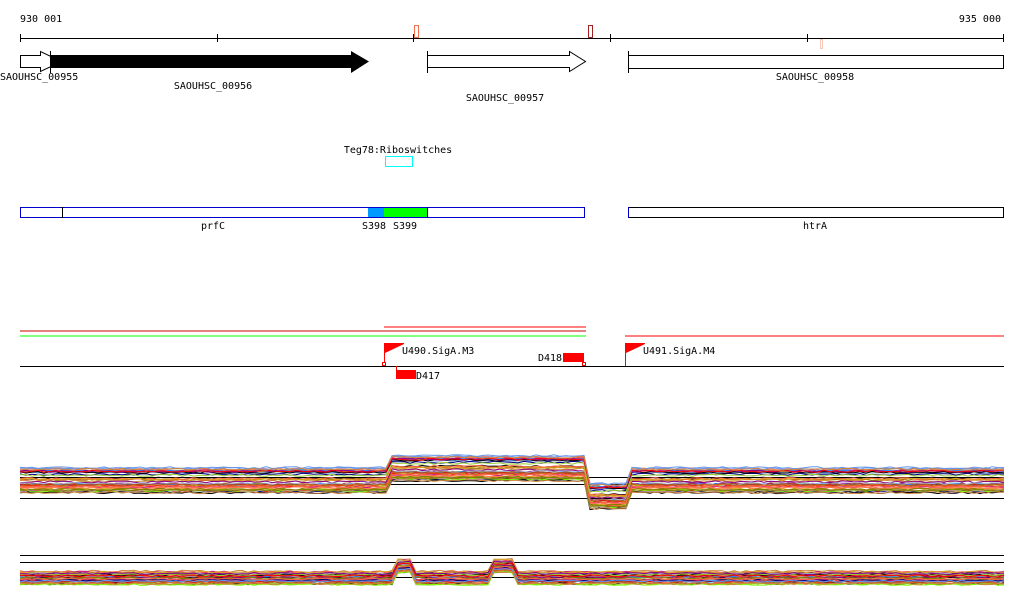  I want to click on promoter-U491: U491.SigA.M4, so click(670, 354).